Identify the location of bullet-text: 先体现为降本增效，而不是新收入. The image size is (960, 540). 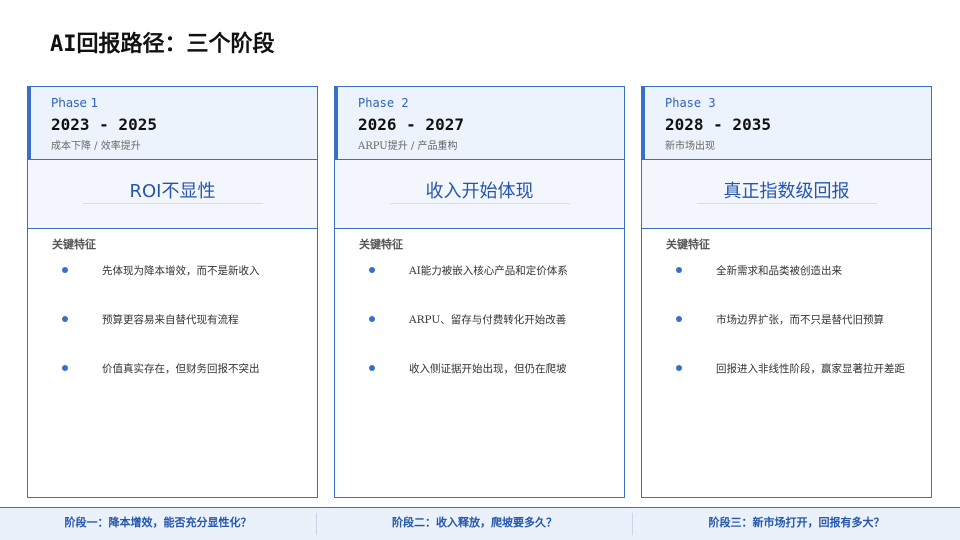
(181, 271).